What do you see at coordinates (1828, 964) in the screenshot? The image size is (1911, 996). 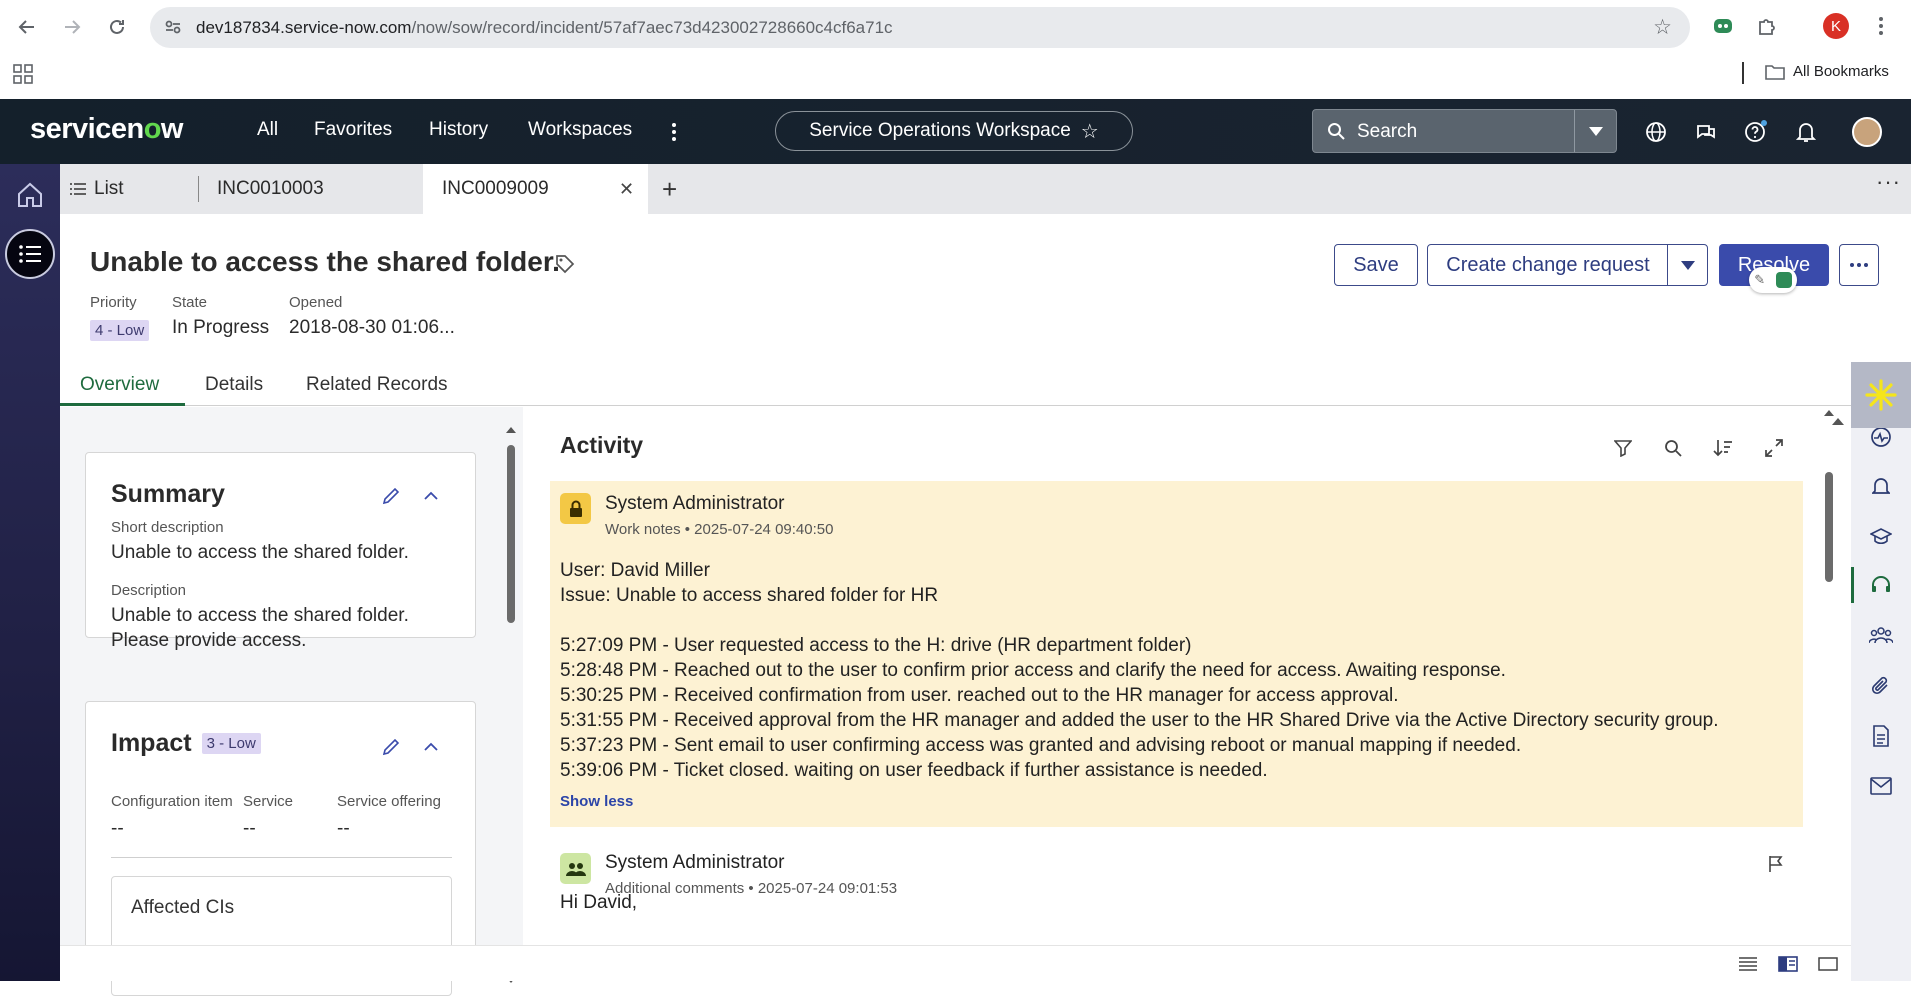 I see `full-layout-icon` at bounding box center [1828, 964].